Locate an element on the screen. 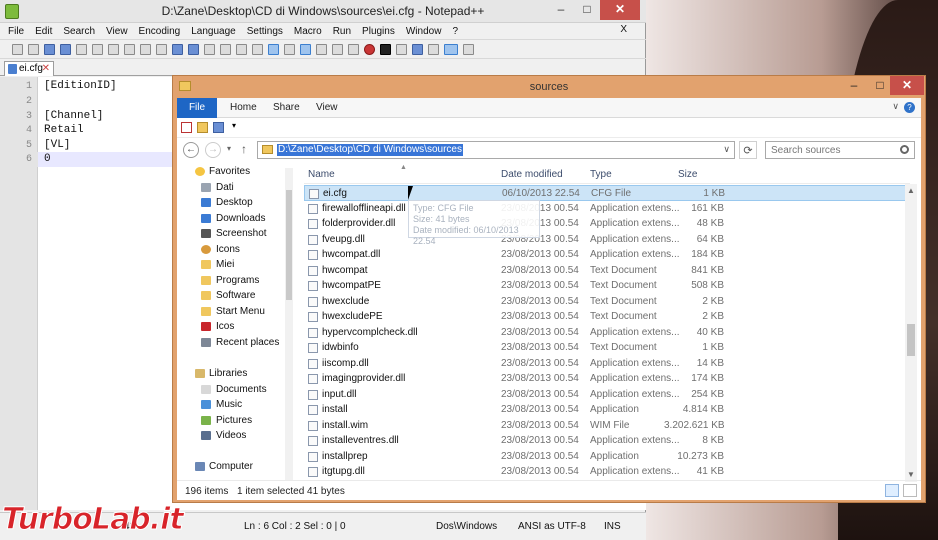  close-all-icon is located at coordinates (97, 49).